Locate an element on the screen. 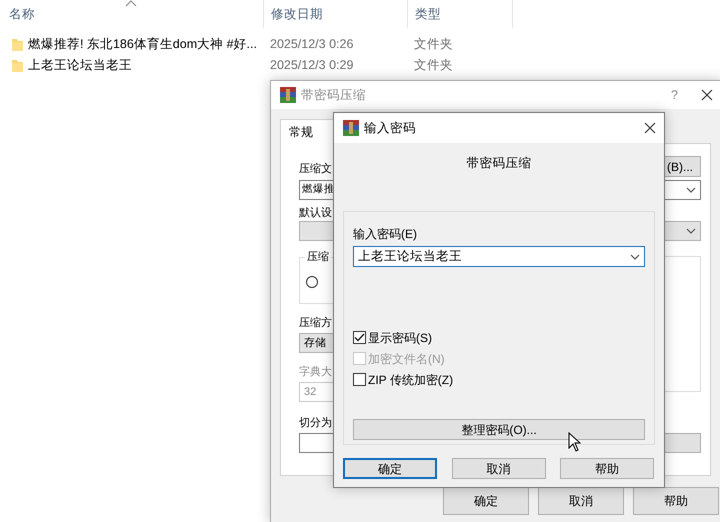 This screenshot has height=522, width=720. column-header: 类型 is located at coordinates (428, 14).